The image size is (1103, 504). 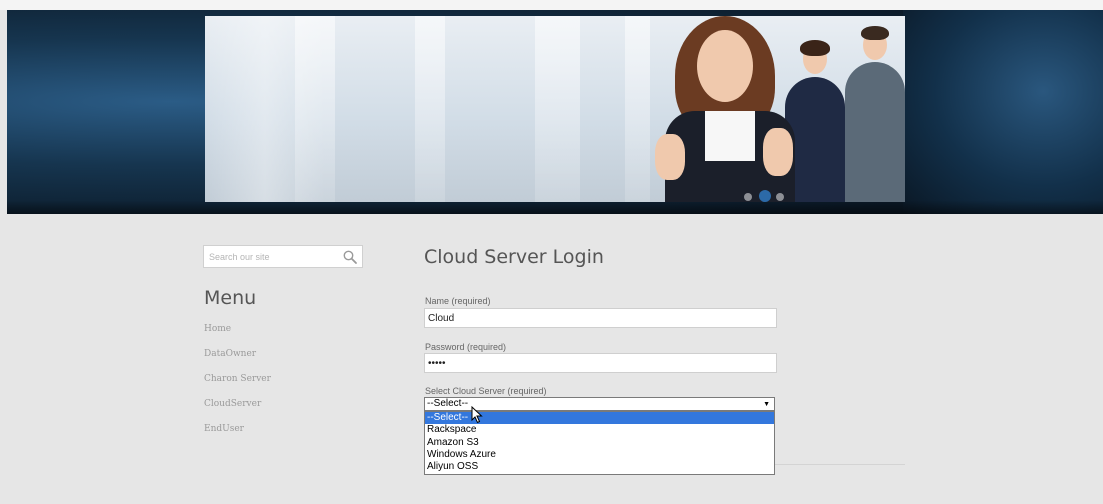 I want to click on menu-item-enduser: EndUser, so click(x=237, y=434).